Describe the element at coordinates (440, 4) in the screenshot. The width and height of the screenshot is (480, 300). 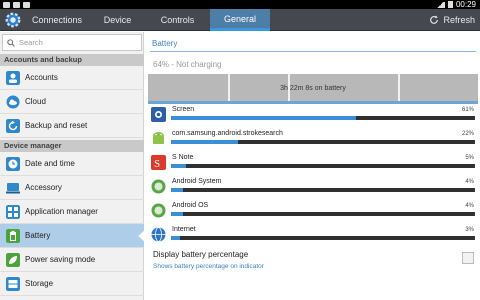
I see `signal-icon` at that location.